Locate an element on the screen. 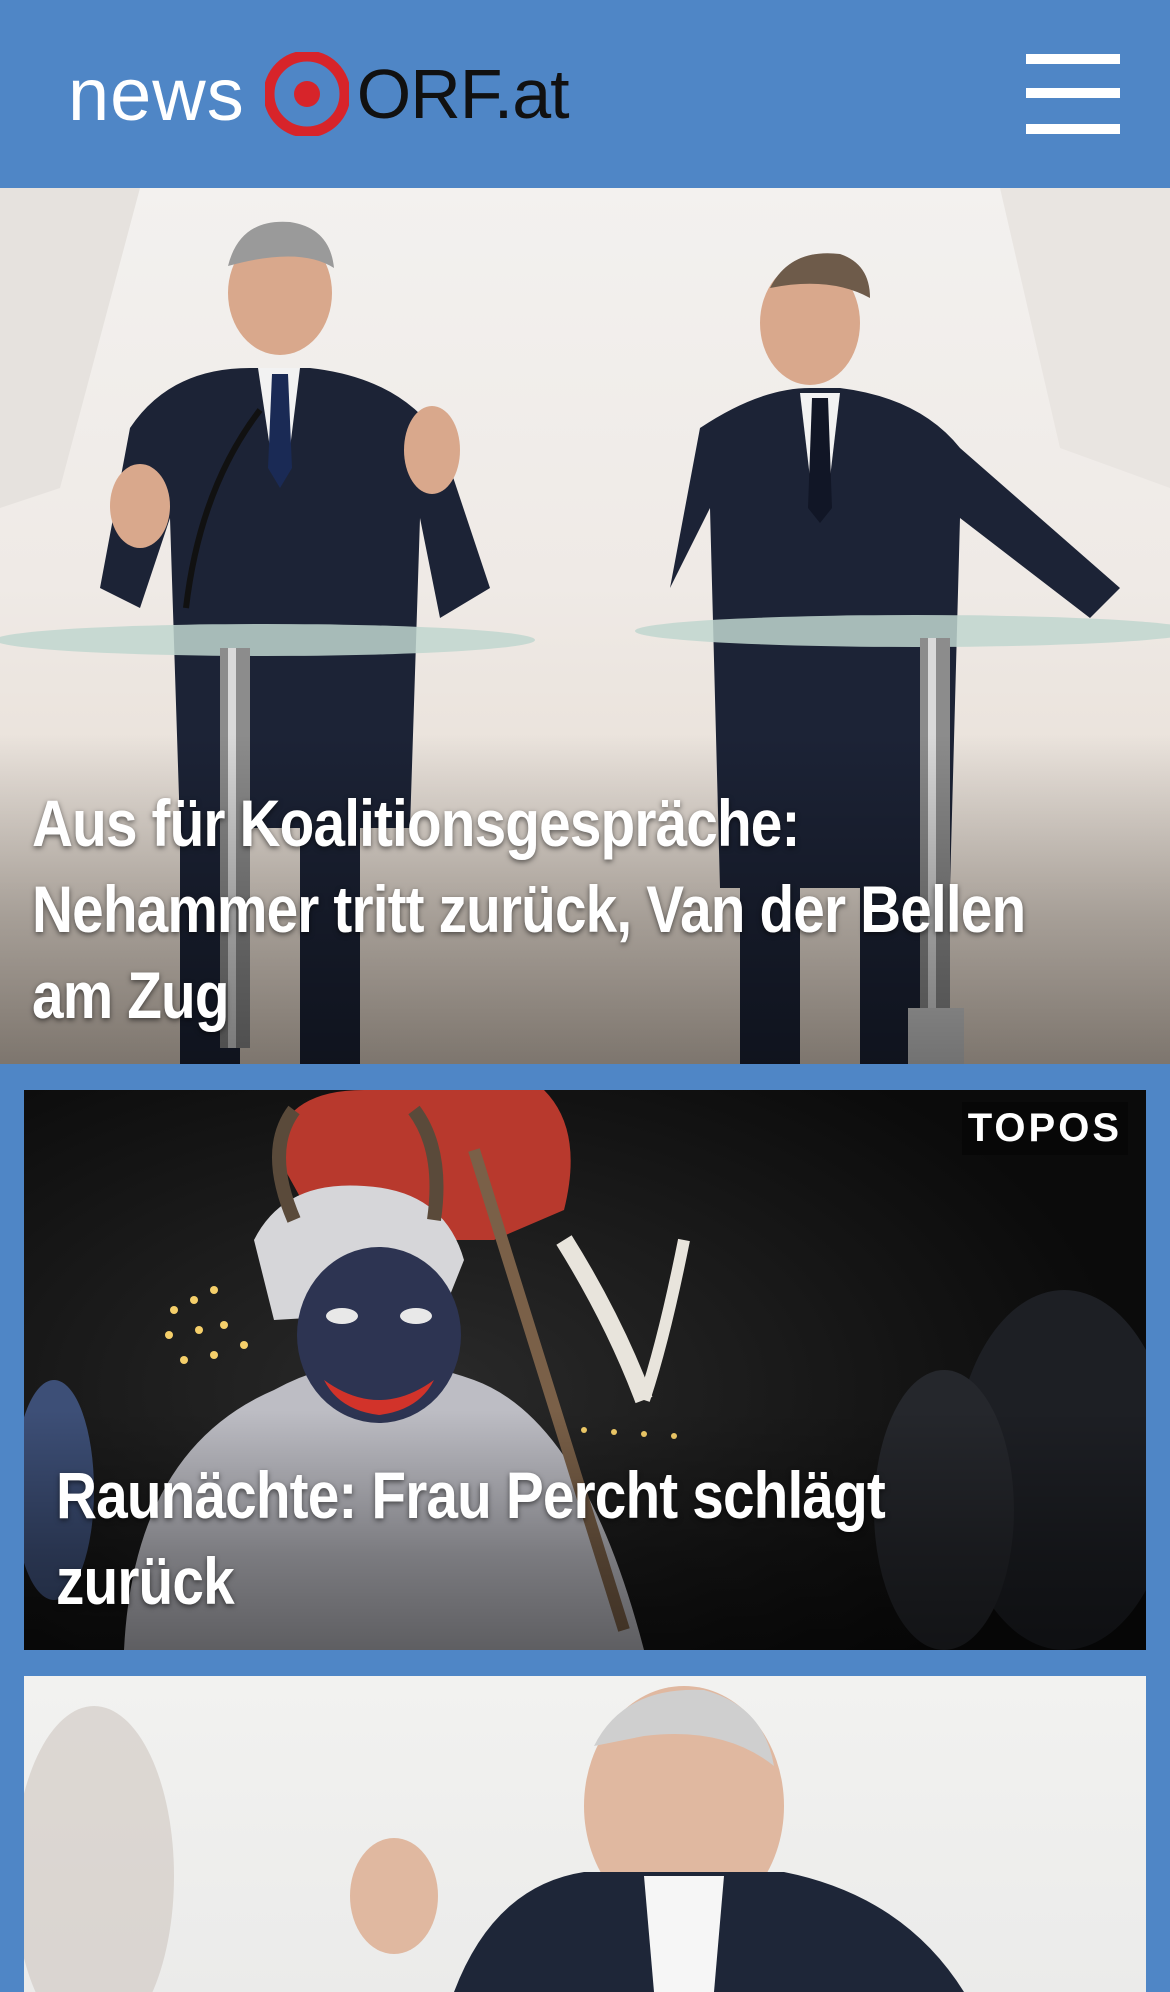 The width and height of the screenshot is (1170, 1992). logo-news-text: news is located at coordinates (156, 94).